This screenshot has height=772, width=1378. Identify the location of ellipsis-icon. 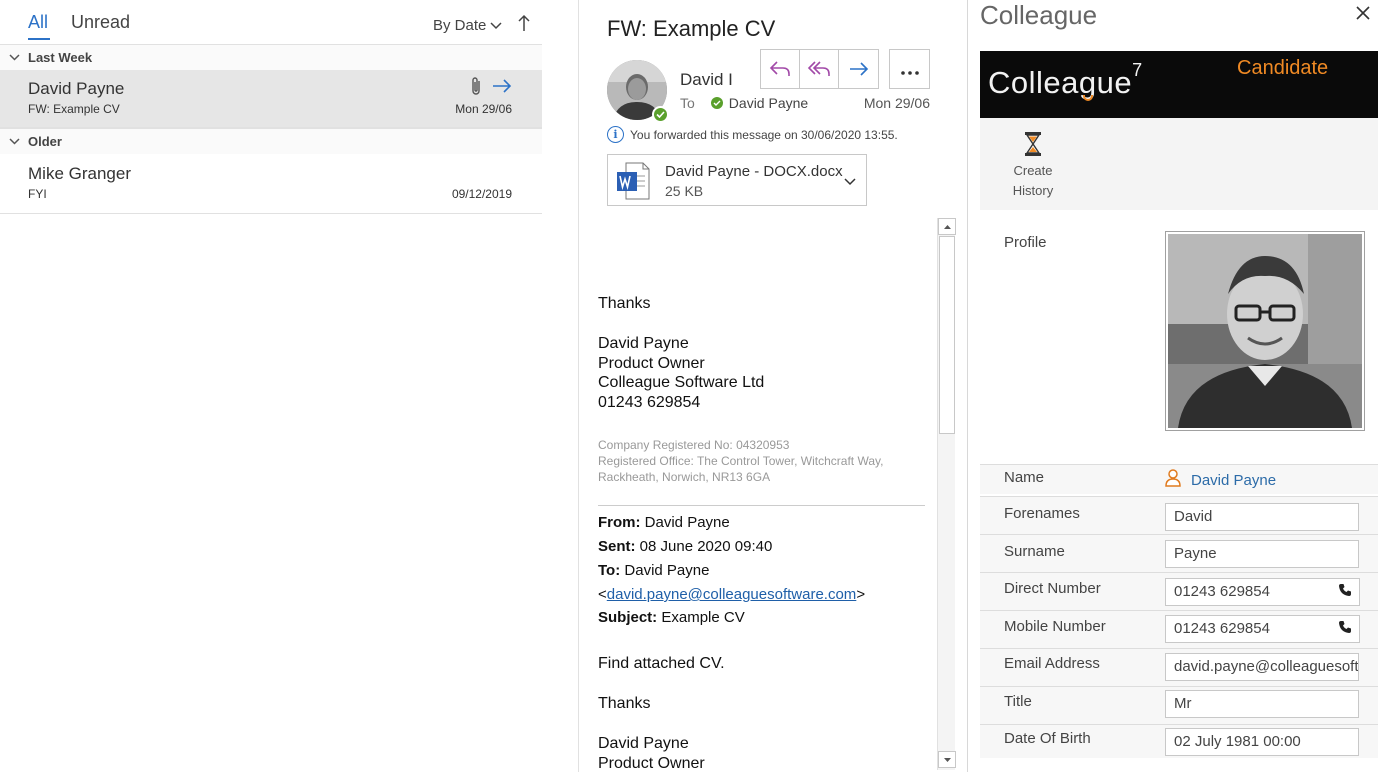
(910, 69).